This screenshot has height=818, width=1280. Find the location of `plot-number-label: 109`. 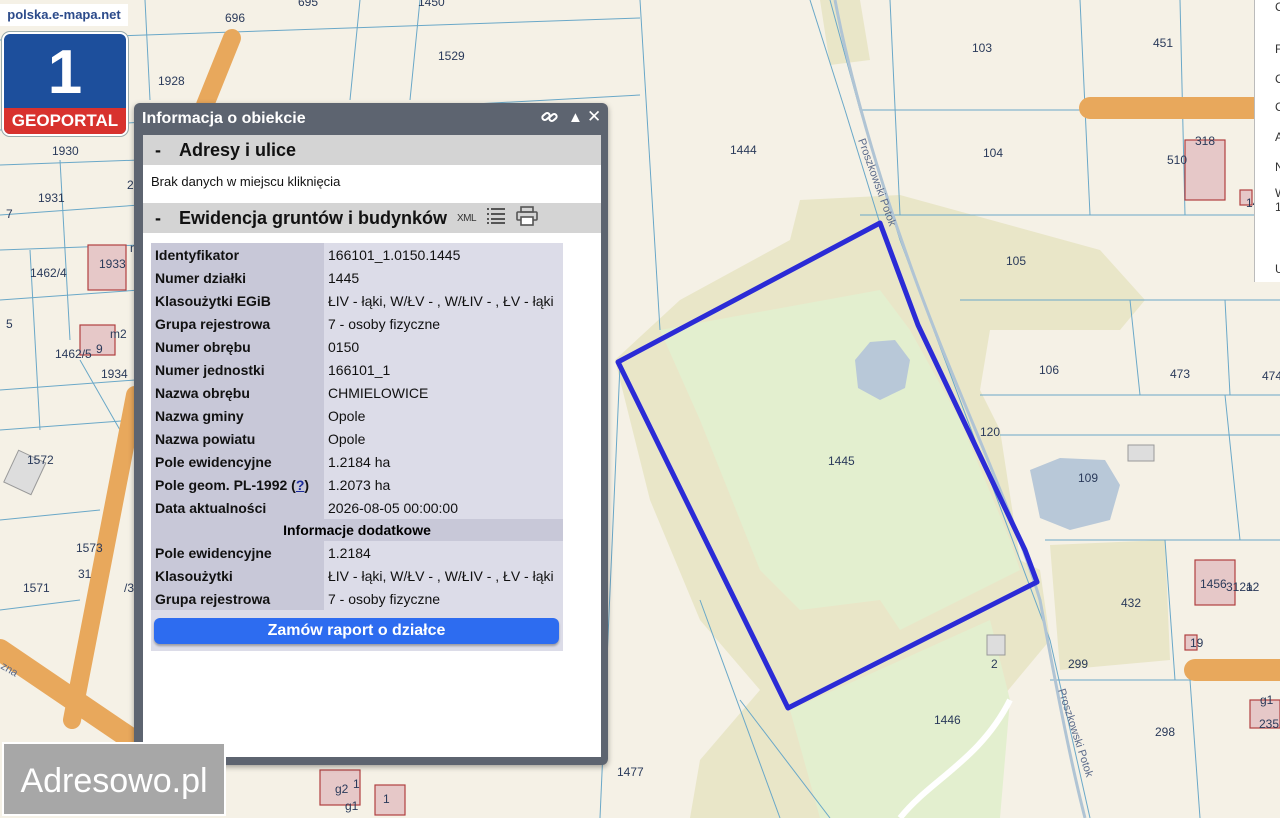

plot-number-label: 109 is located at coordinates (1088, 478).